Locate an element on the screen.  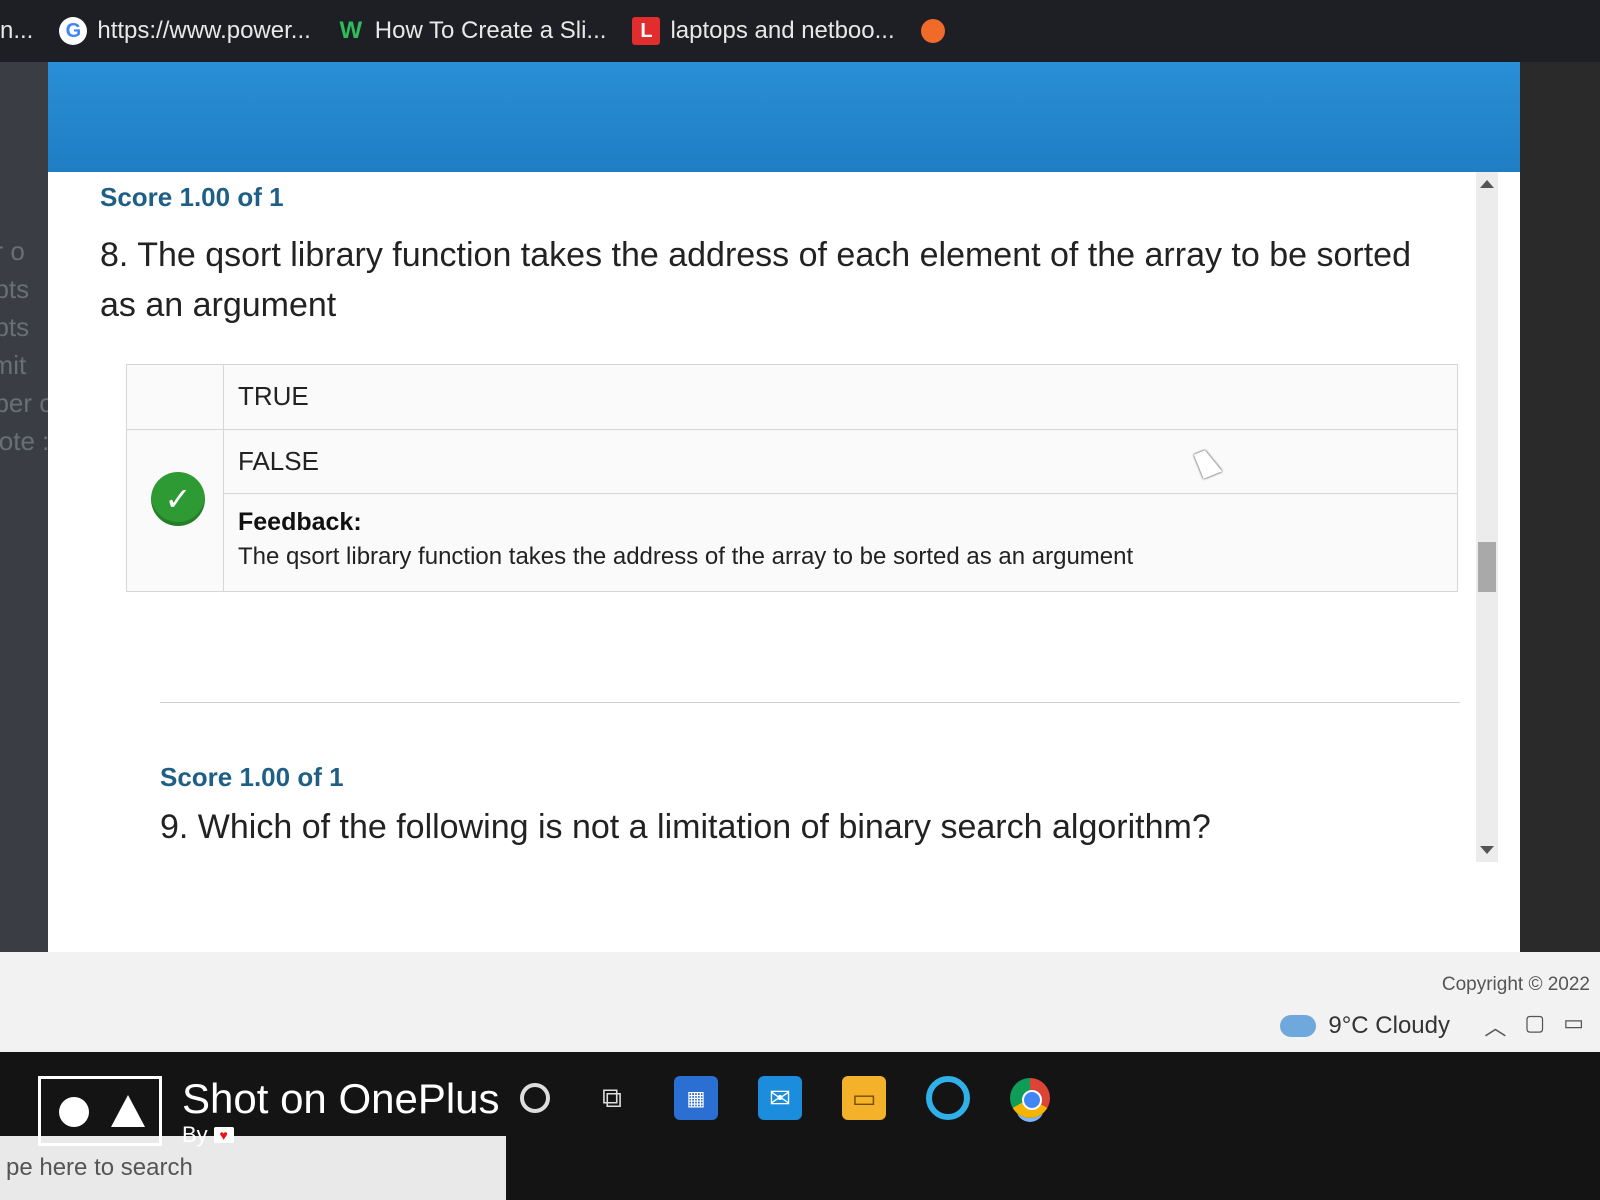
system-tray: ︿ ▢ ▭ is located at coordinates (1534, 1026).